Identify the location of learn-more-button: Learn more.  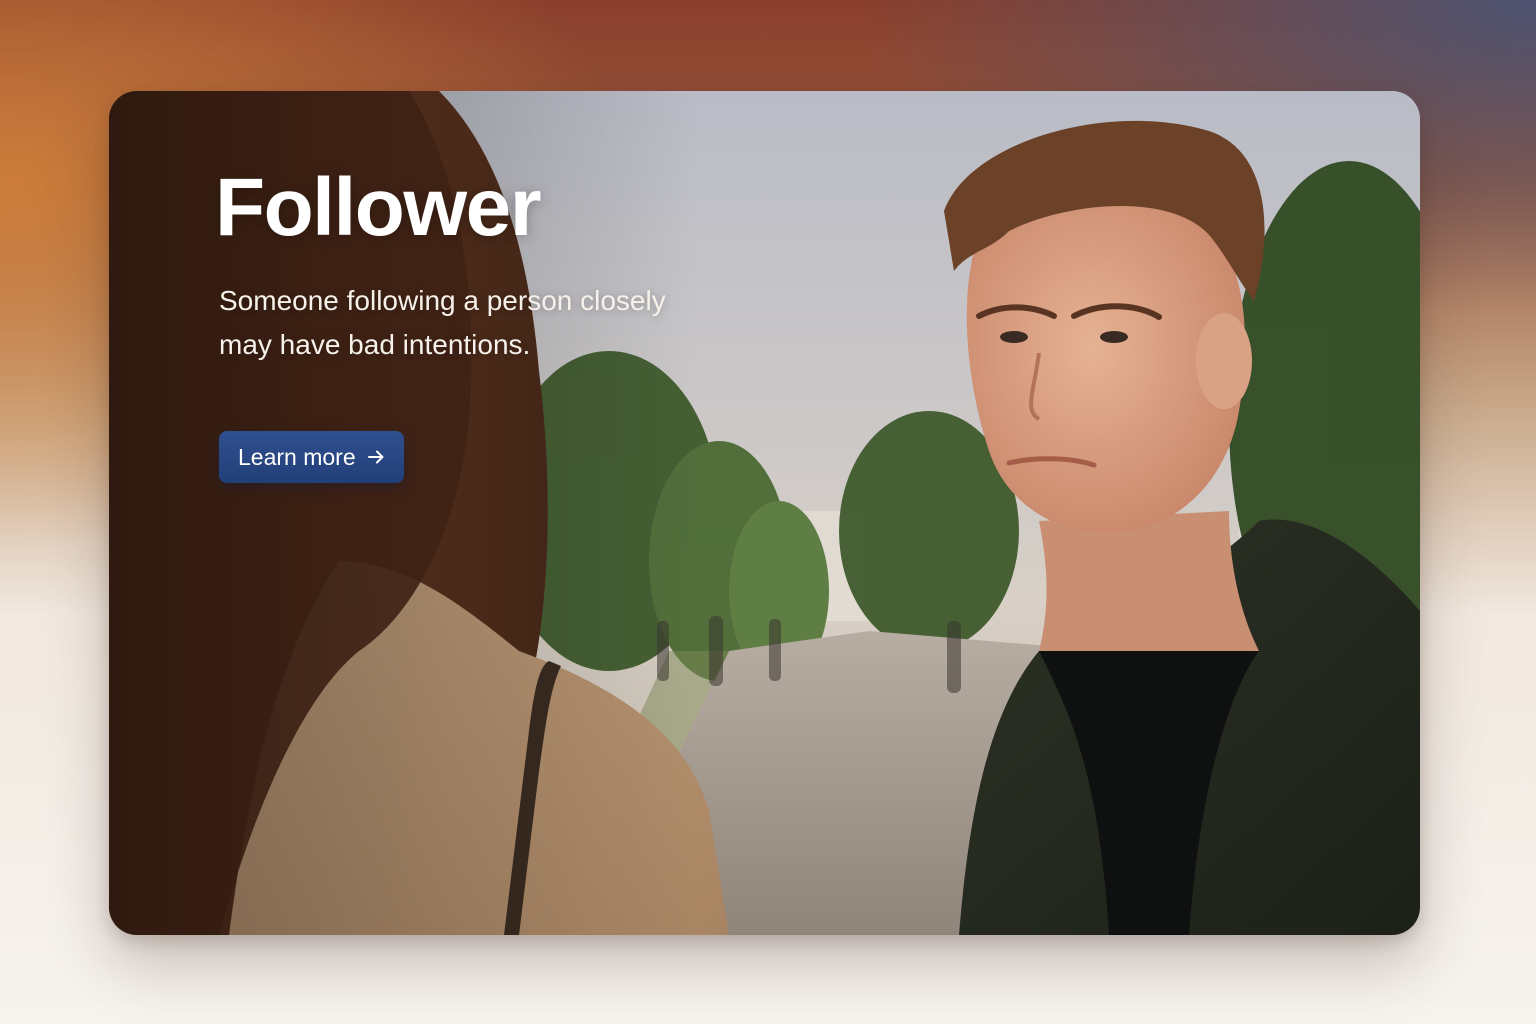
(311, 457).